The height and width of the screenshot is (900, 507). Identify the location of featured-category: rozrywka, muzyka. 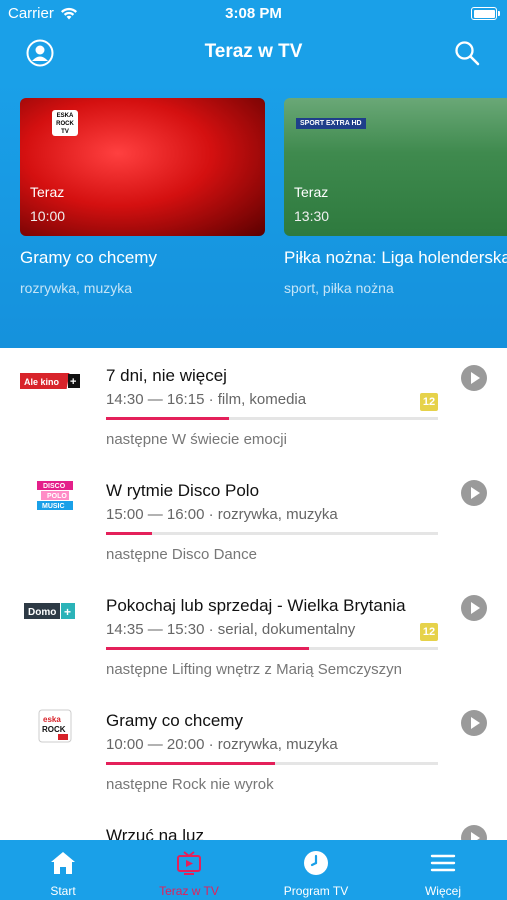
(76, 288).